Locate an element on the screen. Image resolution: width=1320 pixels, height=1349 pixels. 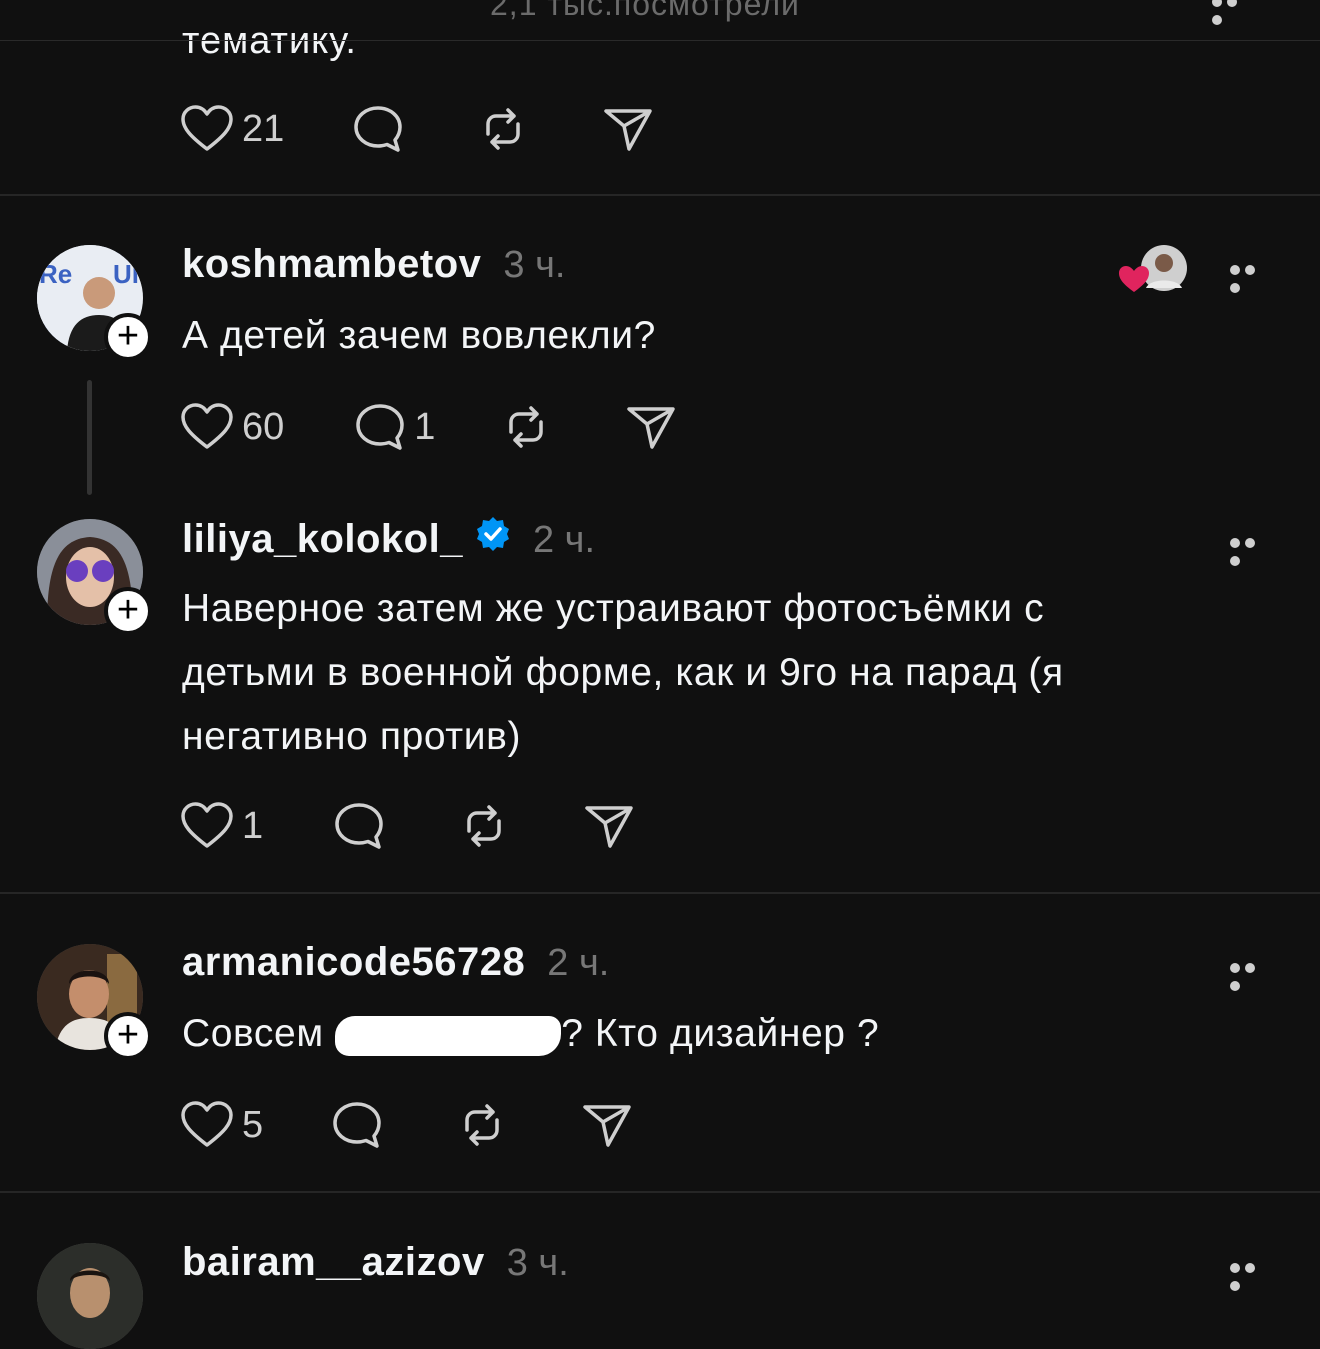
username: koshmambetov is located at coordinates (331, 264).